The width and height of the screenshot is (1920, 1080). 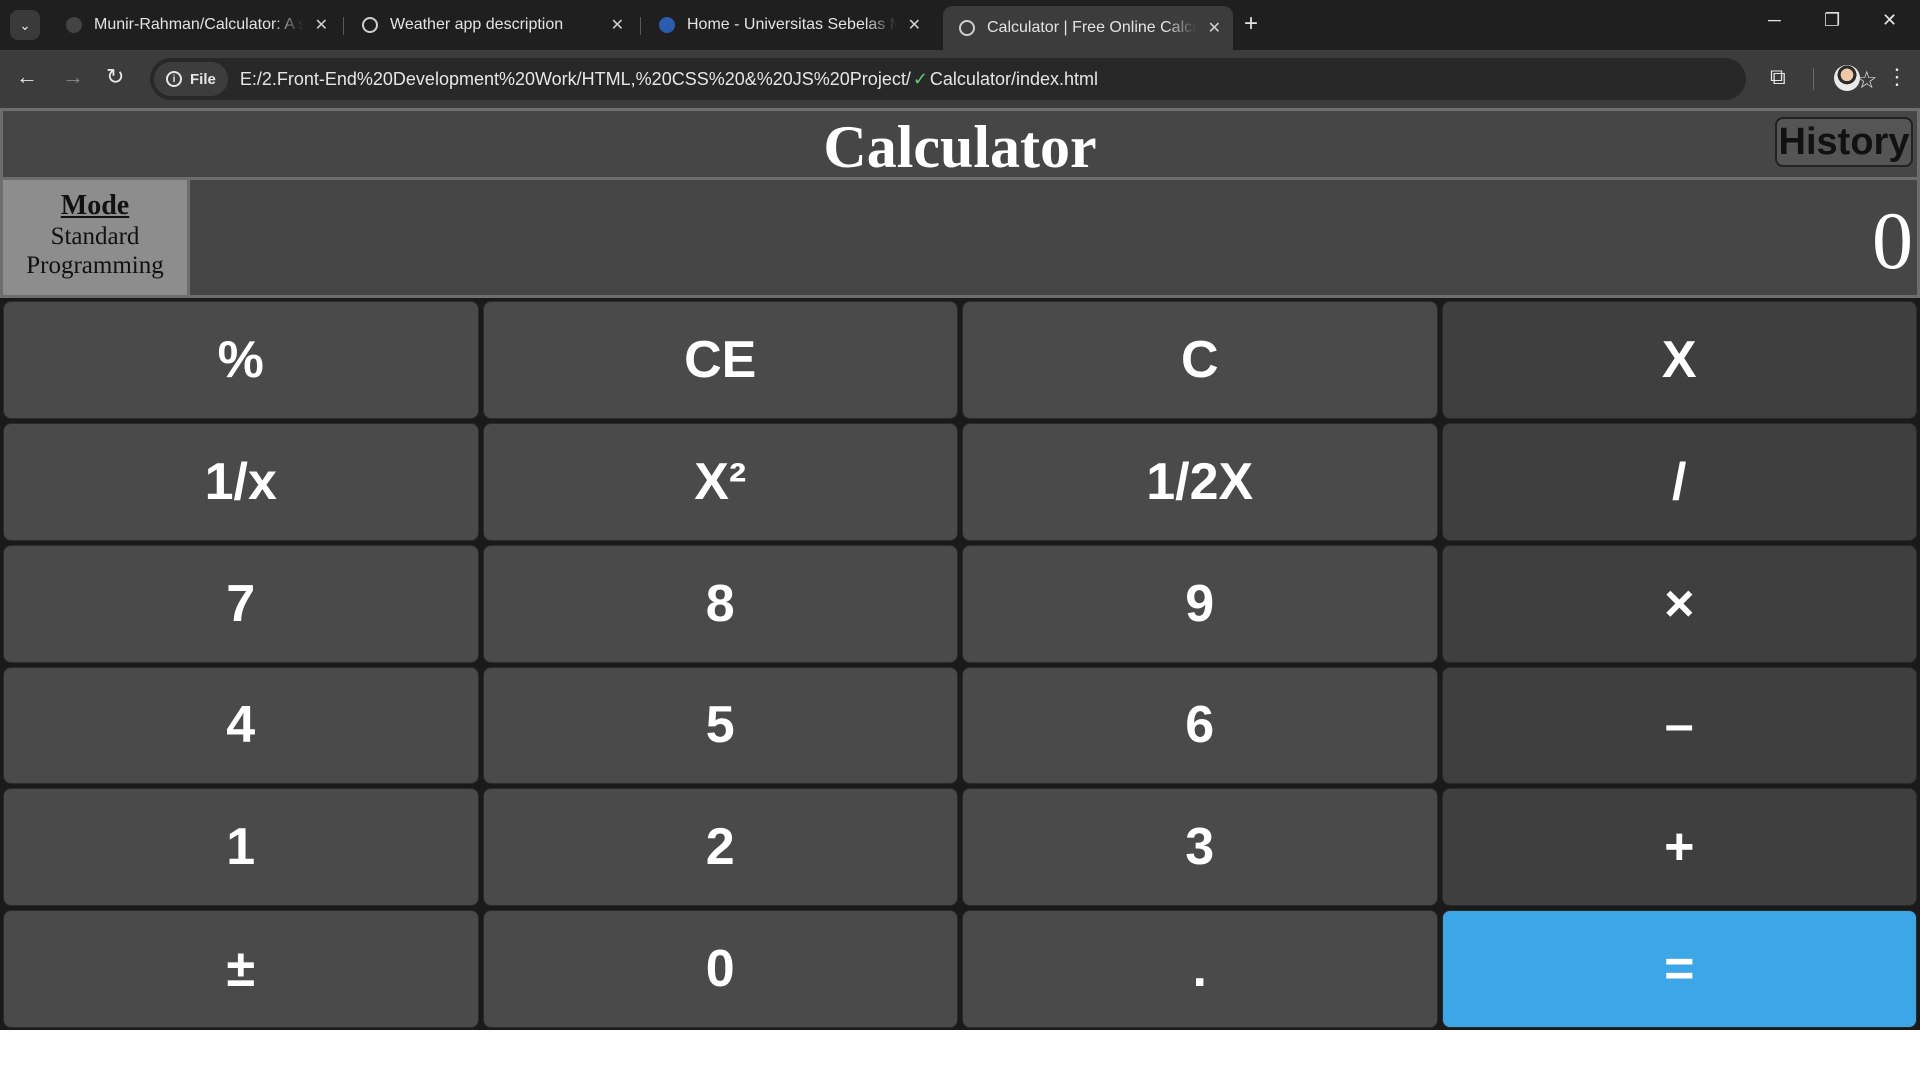 I want to click on mode-heading: Mode, so click(x=95, y=205).